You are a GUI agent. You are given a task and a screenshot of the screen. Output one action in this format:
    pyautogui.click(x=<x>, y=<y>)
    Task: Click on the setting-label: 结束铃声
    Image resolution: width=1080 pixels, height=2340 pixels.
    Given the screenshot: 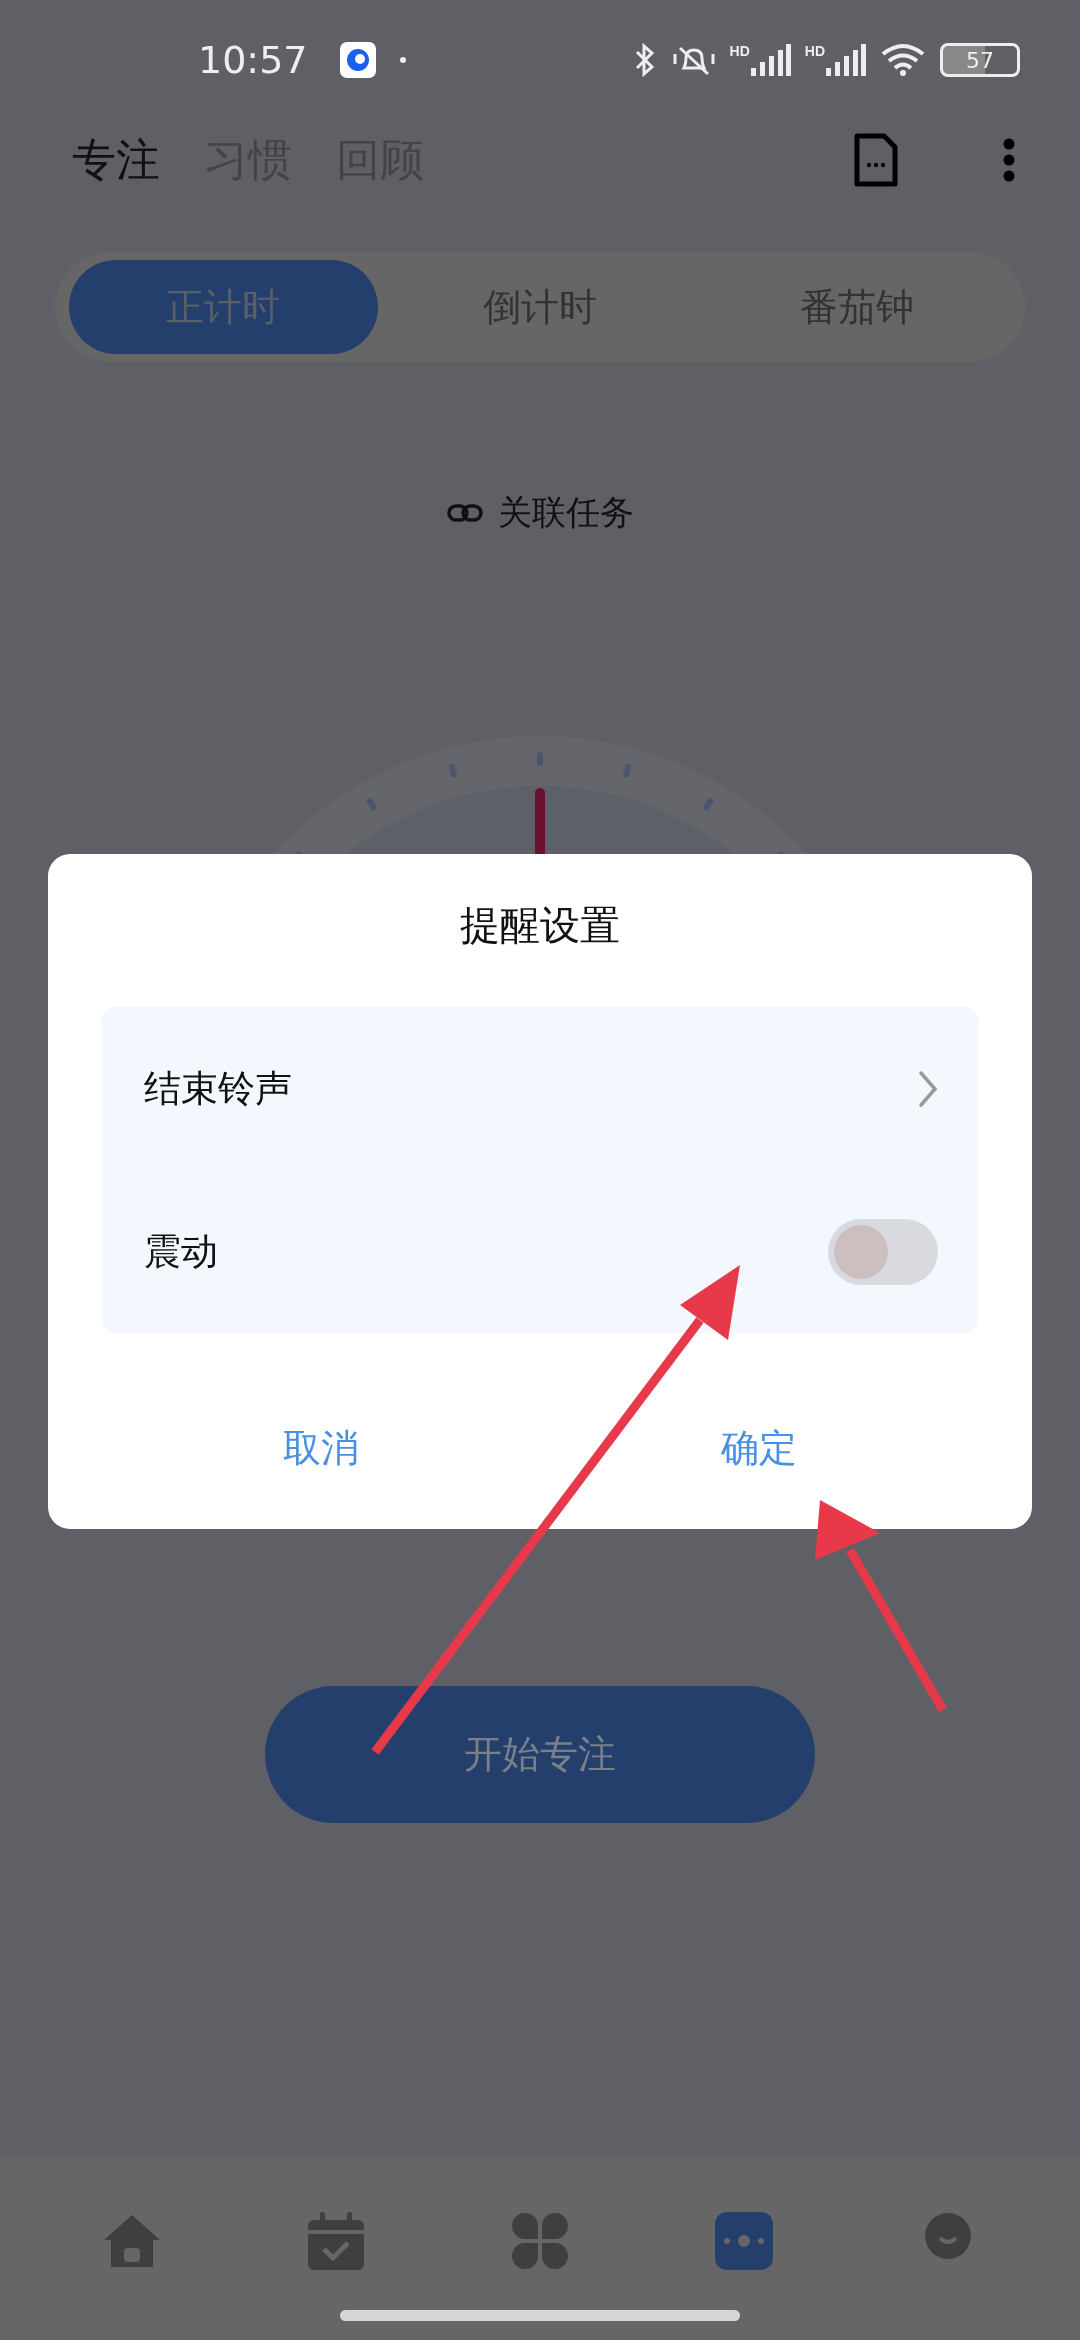 What is the action you would take?
    pyautogui.click(x=218, y=1088)
    